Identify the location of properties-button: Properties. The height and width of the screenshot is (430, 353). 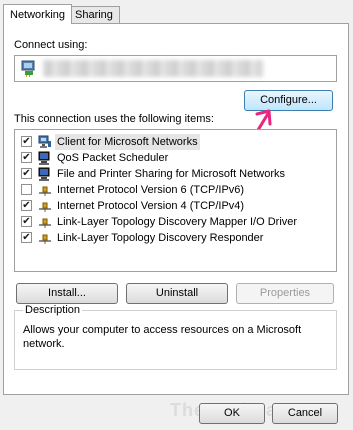
(285, 293).